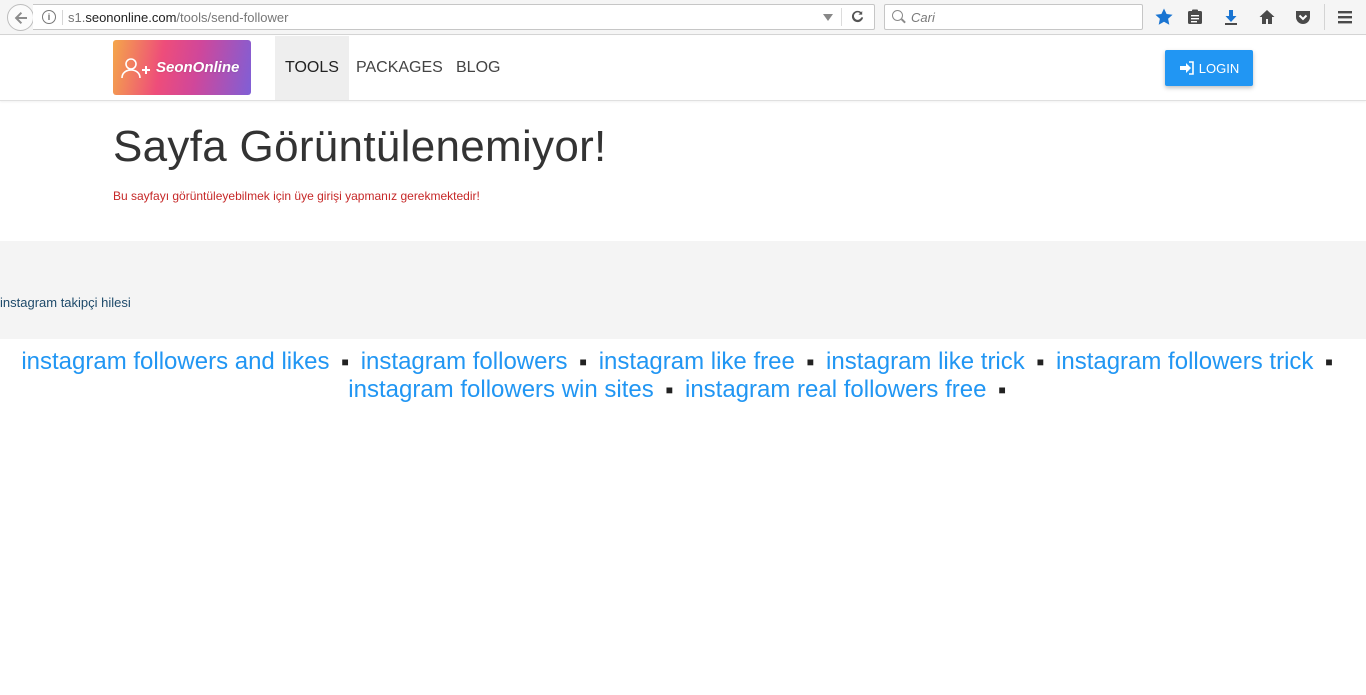  I want to click on footer-band: instagram takipçi hilesi, so click(683, 290).